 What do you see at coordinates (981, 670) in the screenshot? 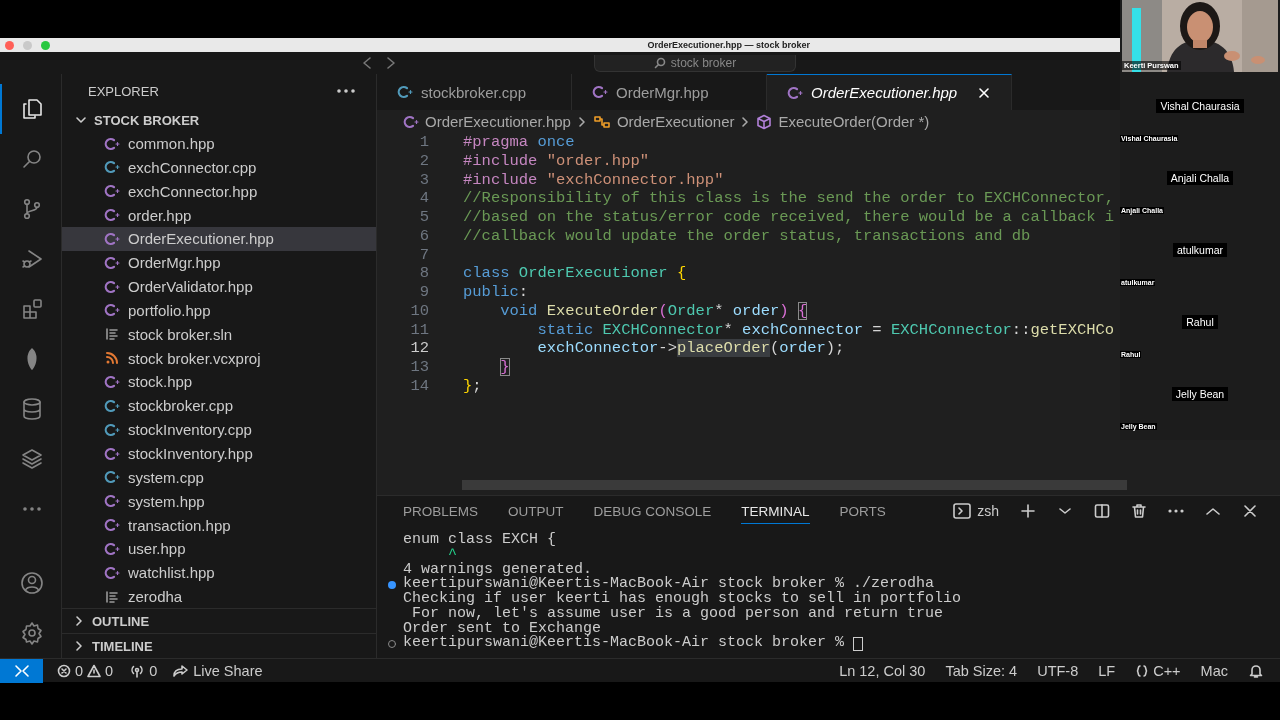
I see `status-item: Tab Size: 4` at bounding box center [981, 670].